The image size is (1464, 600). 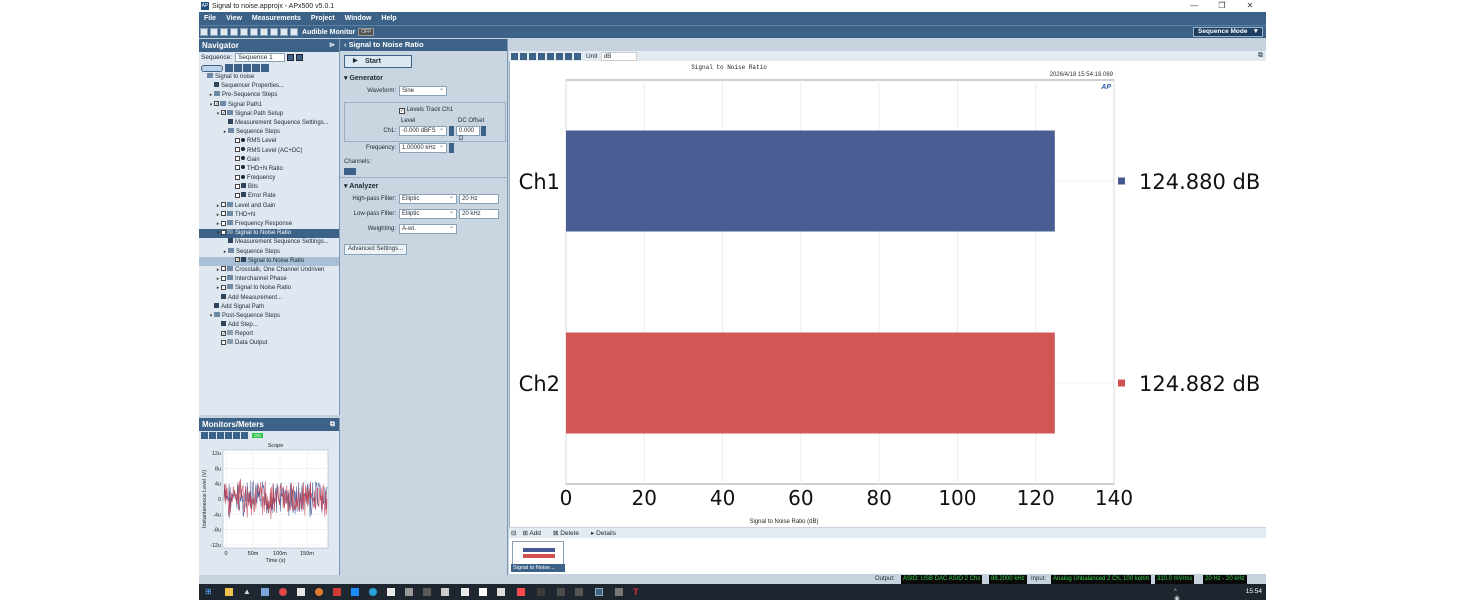 What do you see at coordinates (269, 151) in the screenshot?
I see `tree-item: RMS Level (AC+DC)` at bounding box center [269, 151].